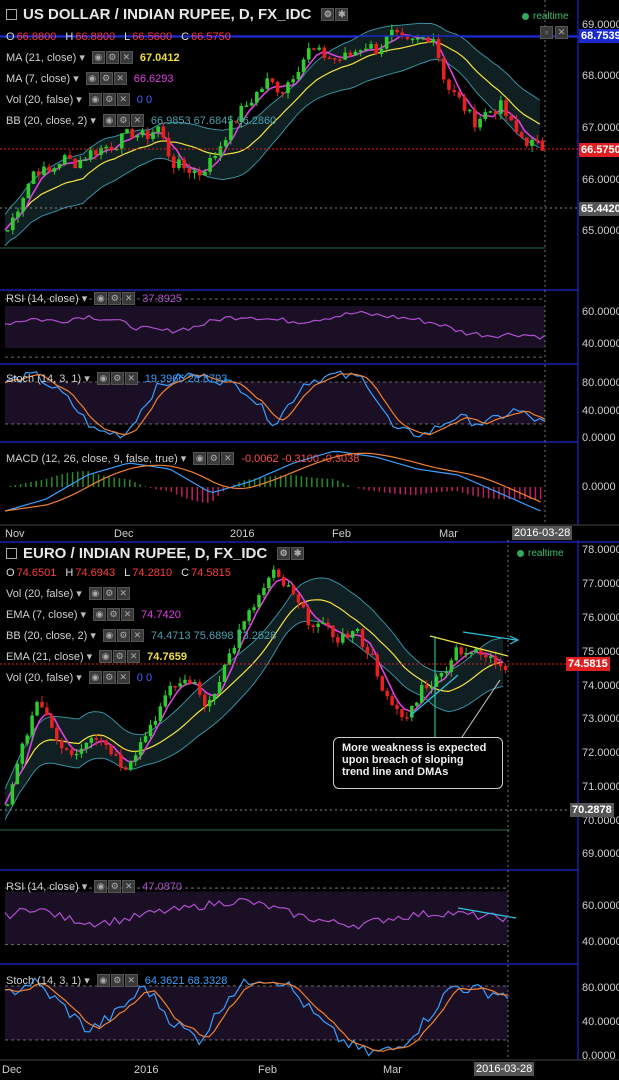  Describe the element at coordinates (600, 411) in the screenshot. I see `stoch-axis-label: 40.0000` at that location.